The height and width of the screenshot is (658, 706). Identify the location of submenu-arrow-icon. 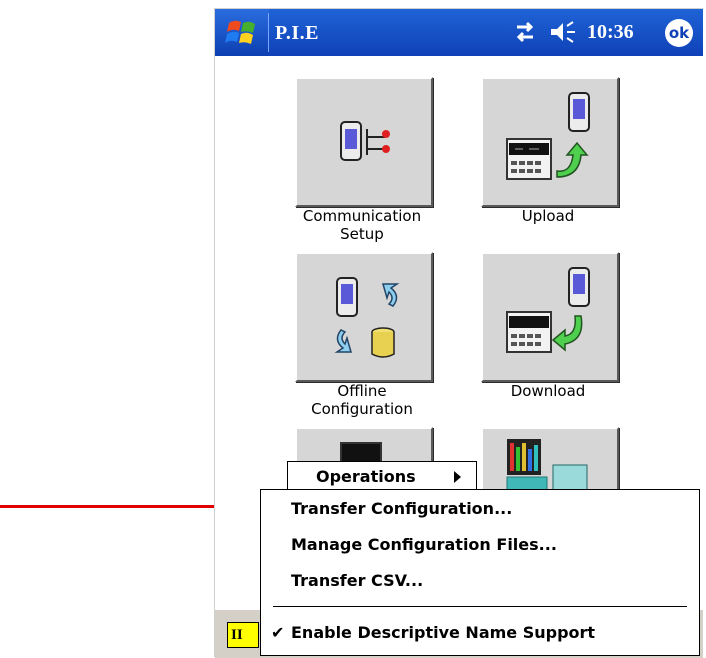
(457, 477).